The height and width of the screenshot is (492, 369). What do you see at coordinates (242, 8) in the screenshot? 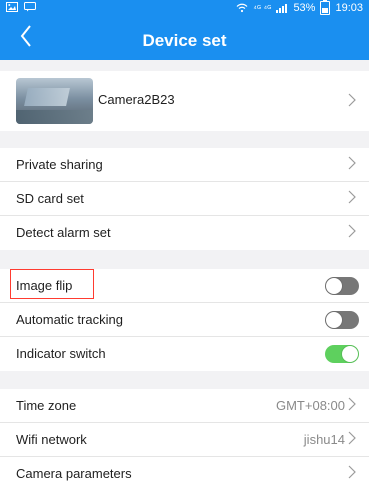
I see `wifi-icon` at bounding box center [242, 8].